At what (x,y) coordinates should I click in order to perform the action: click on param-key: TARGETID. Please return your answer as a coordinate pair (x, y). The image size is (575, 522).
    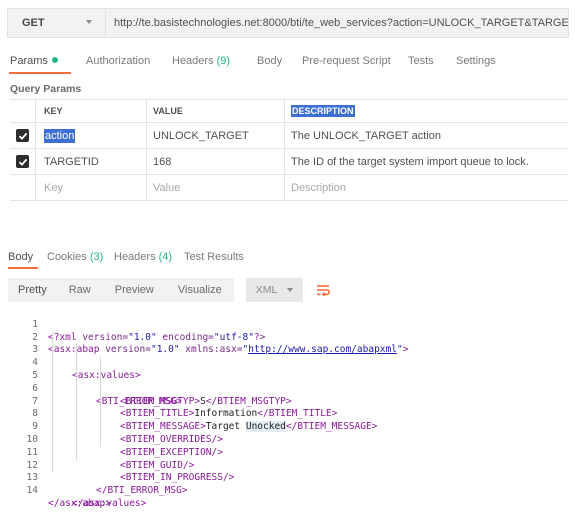
    Looking at the image, I should click on (90, 161).